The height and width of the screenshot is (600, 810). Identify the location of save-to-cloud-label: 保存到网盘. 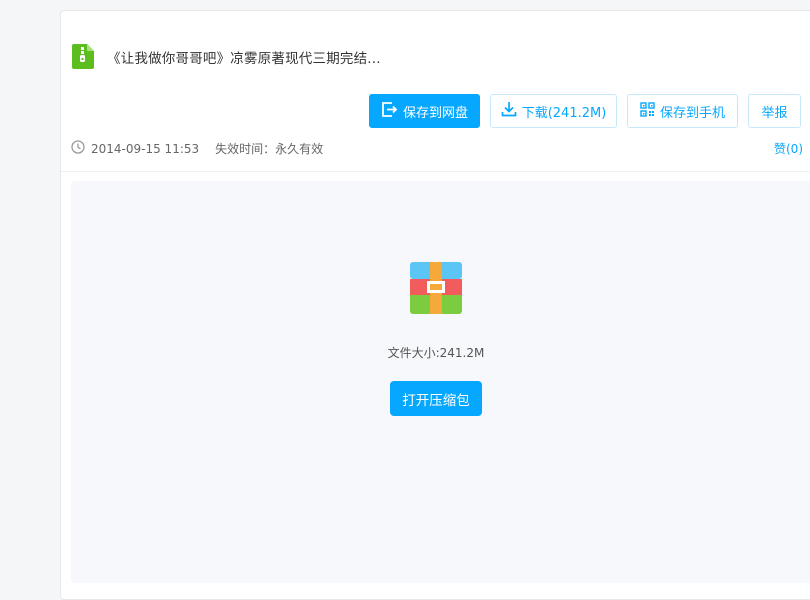
(435, 113).